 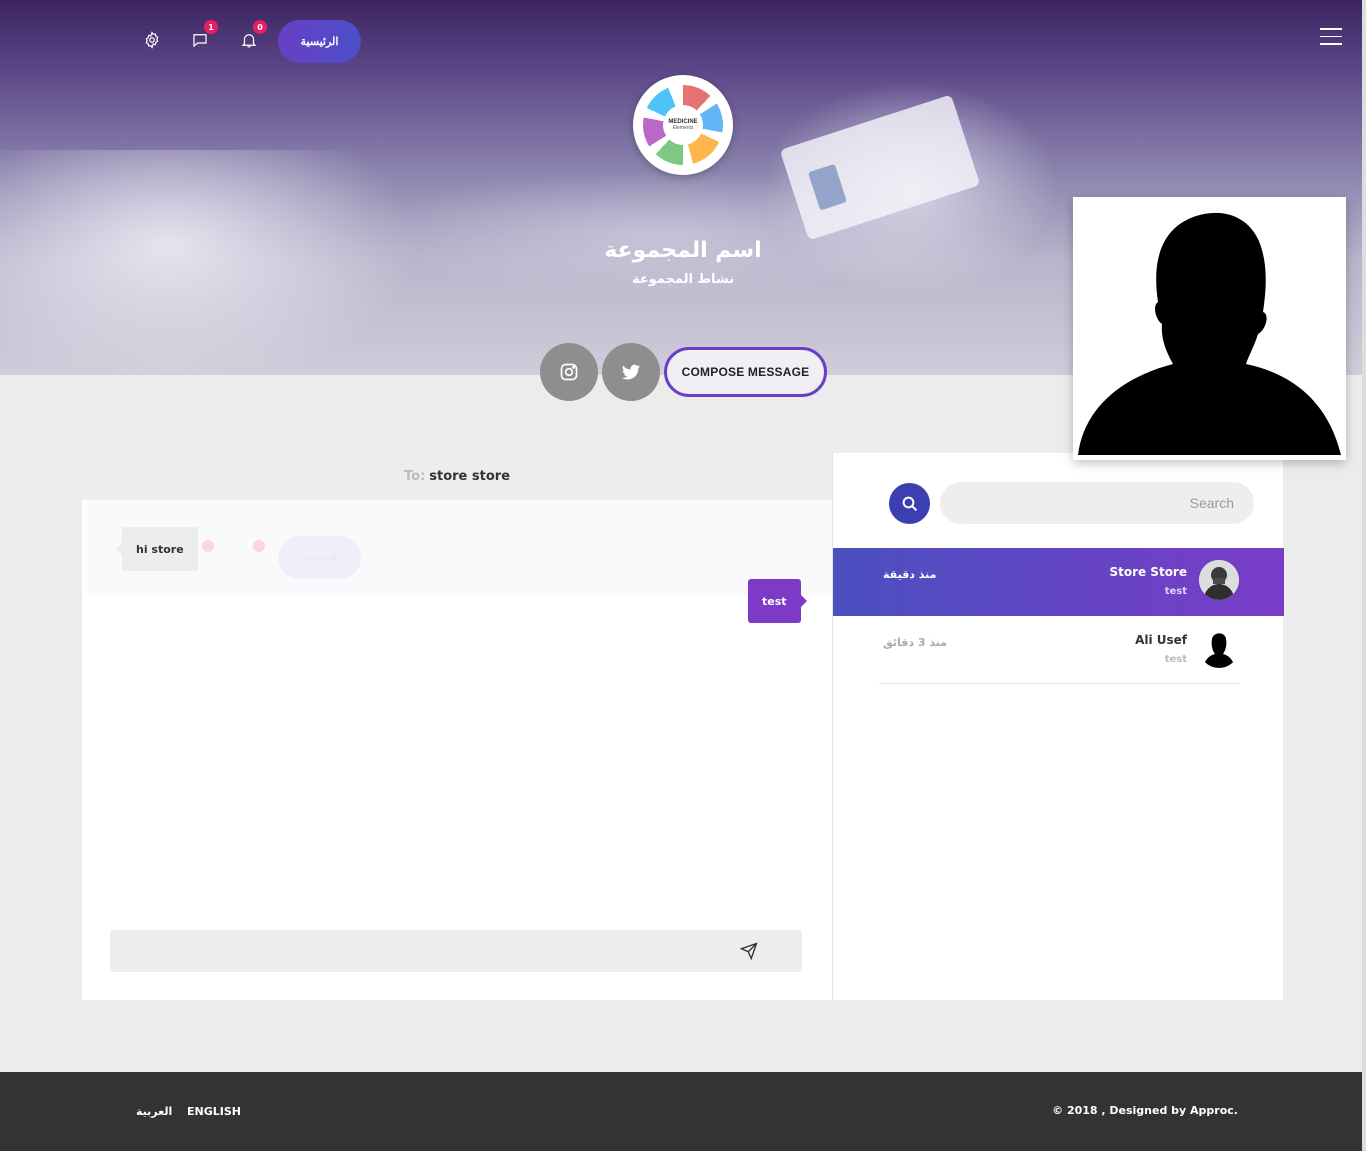 I want to click on language-arabic-link: العربية, so click(x=154, y=1111).